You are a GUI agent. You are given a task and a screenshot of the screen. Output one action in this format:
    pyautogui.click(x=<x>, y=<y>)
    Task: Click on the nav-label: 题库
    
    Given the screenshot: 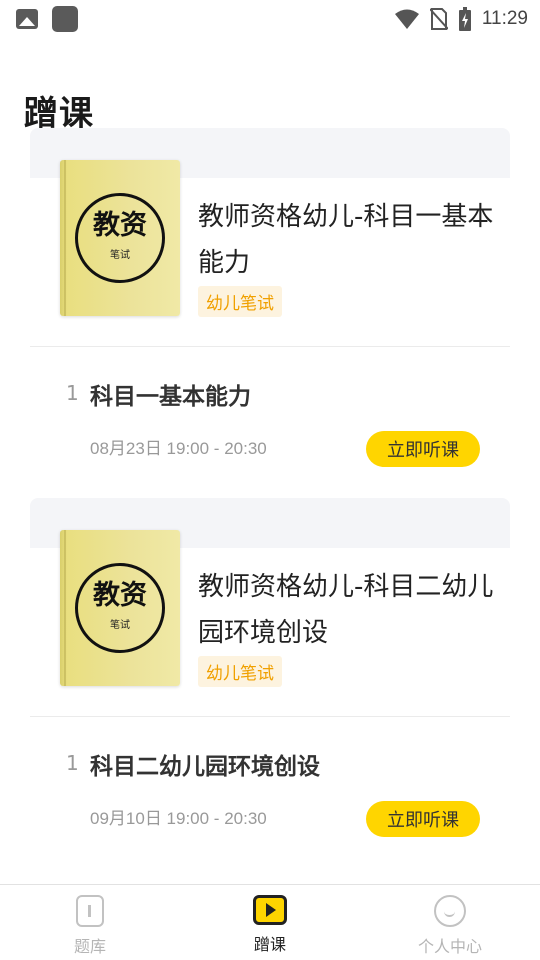 What is the action you would take?
    pyautogui.click(x=89, y=946)
    